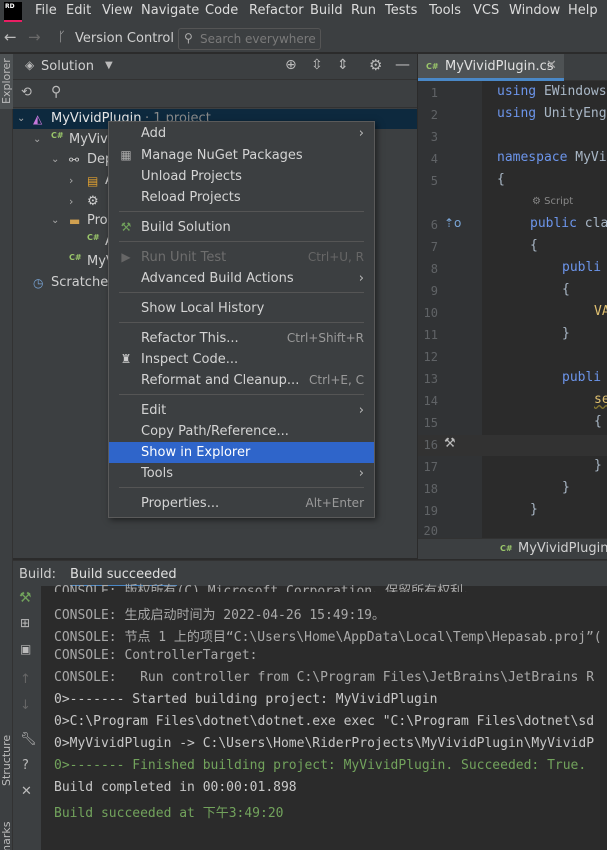 The image size is (607, 850). What do you see at coordinates (241, 380) in the screenshot?
I see `menu-item-reformat-cleanup: Reformat and Cleanup... Ctrl+E, C` at bounding box center [241, 380].